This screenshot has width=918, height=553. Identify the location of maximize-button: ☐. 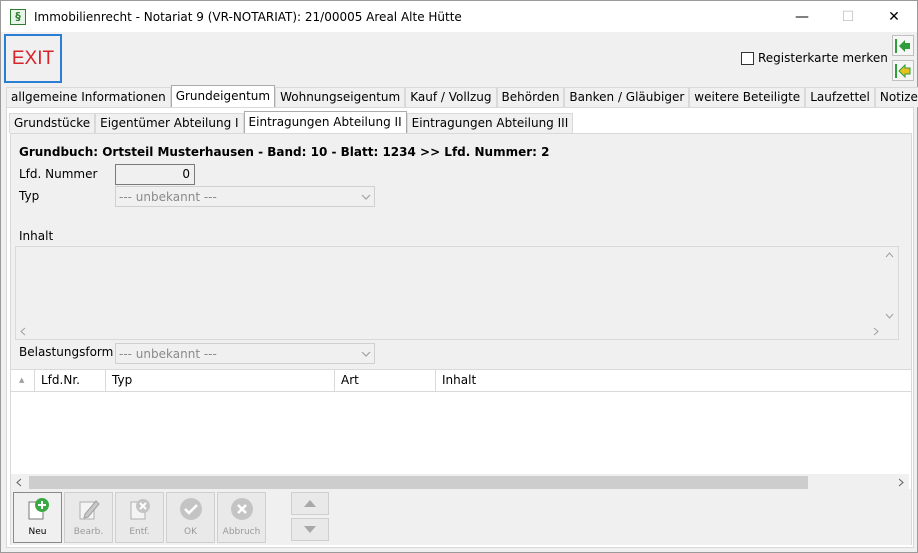
(848, 16).